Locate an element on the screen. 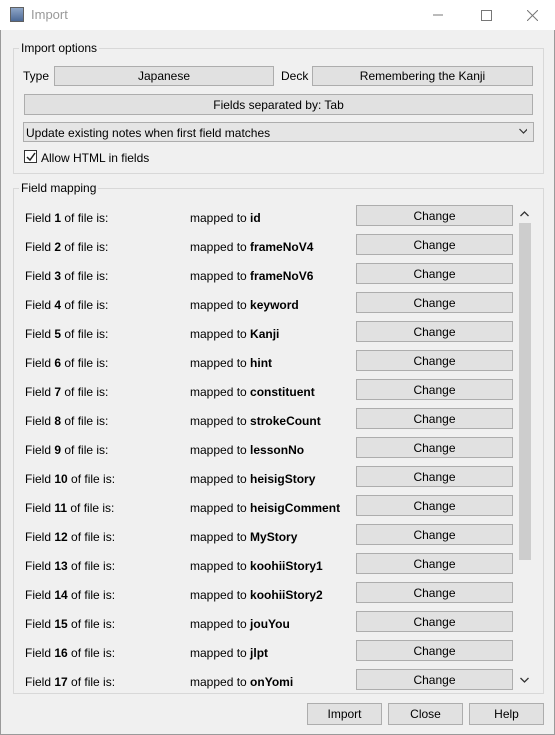 The width and height of the screenshot is (555, 735). deck-label: Deck is located at coordinates (295, 76).